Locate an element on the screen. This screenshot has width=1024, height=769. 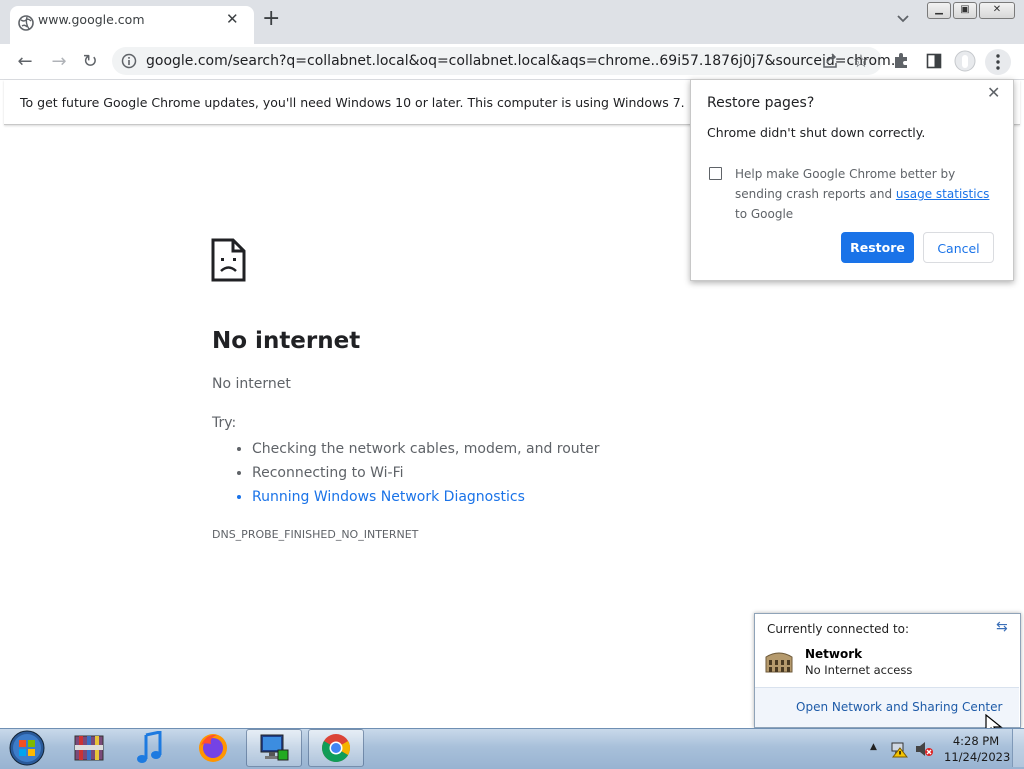
error-title: No internet is located at coordinates (286, 341).